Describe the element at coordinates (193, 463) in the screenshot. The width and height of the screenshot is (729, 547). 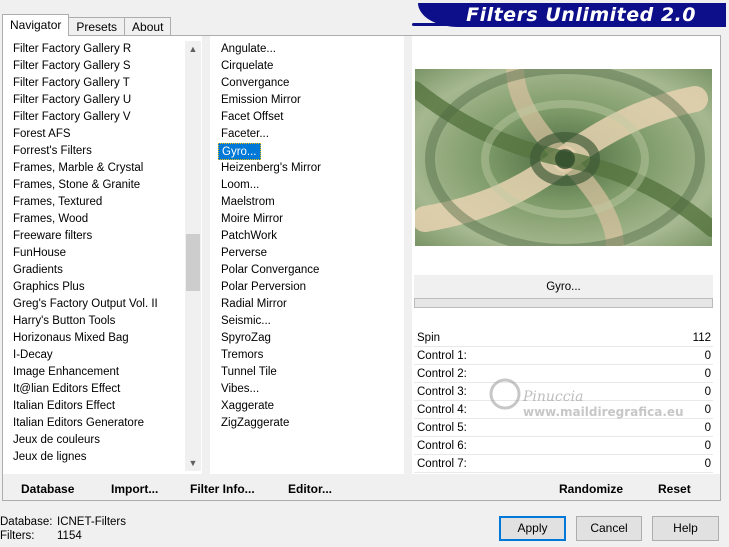
I see `scroll-down-icon: ▼` at that location.